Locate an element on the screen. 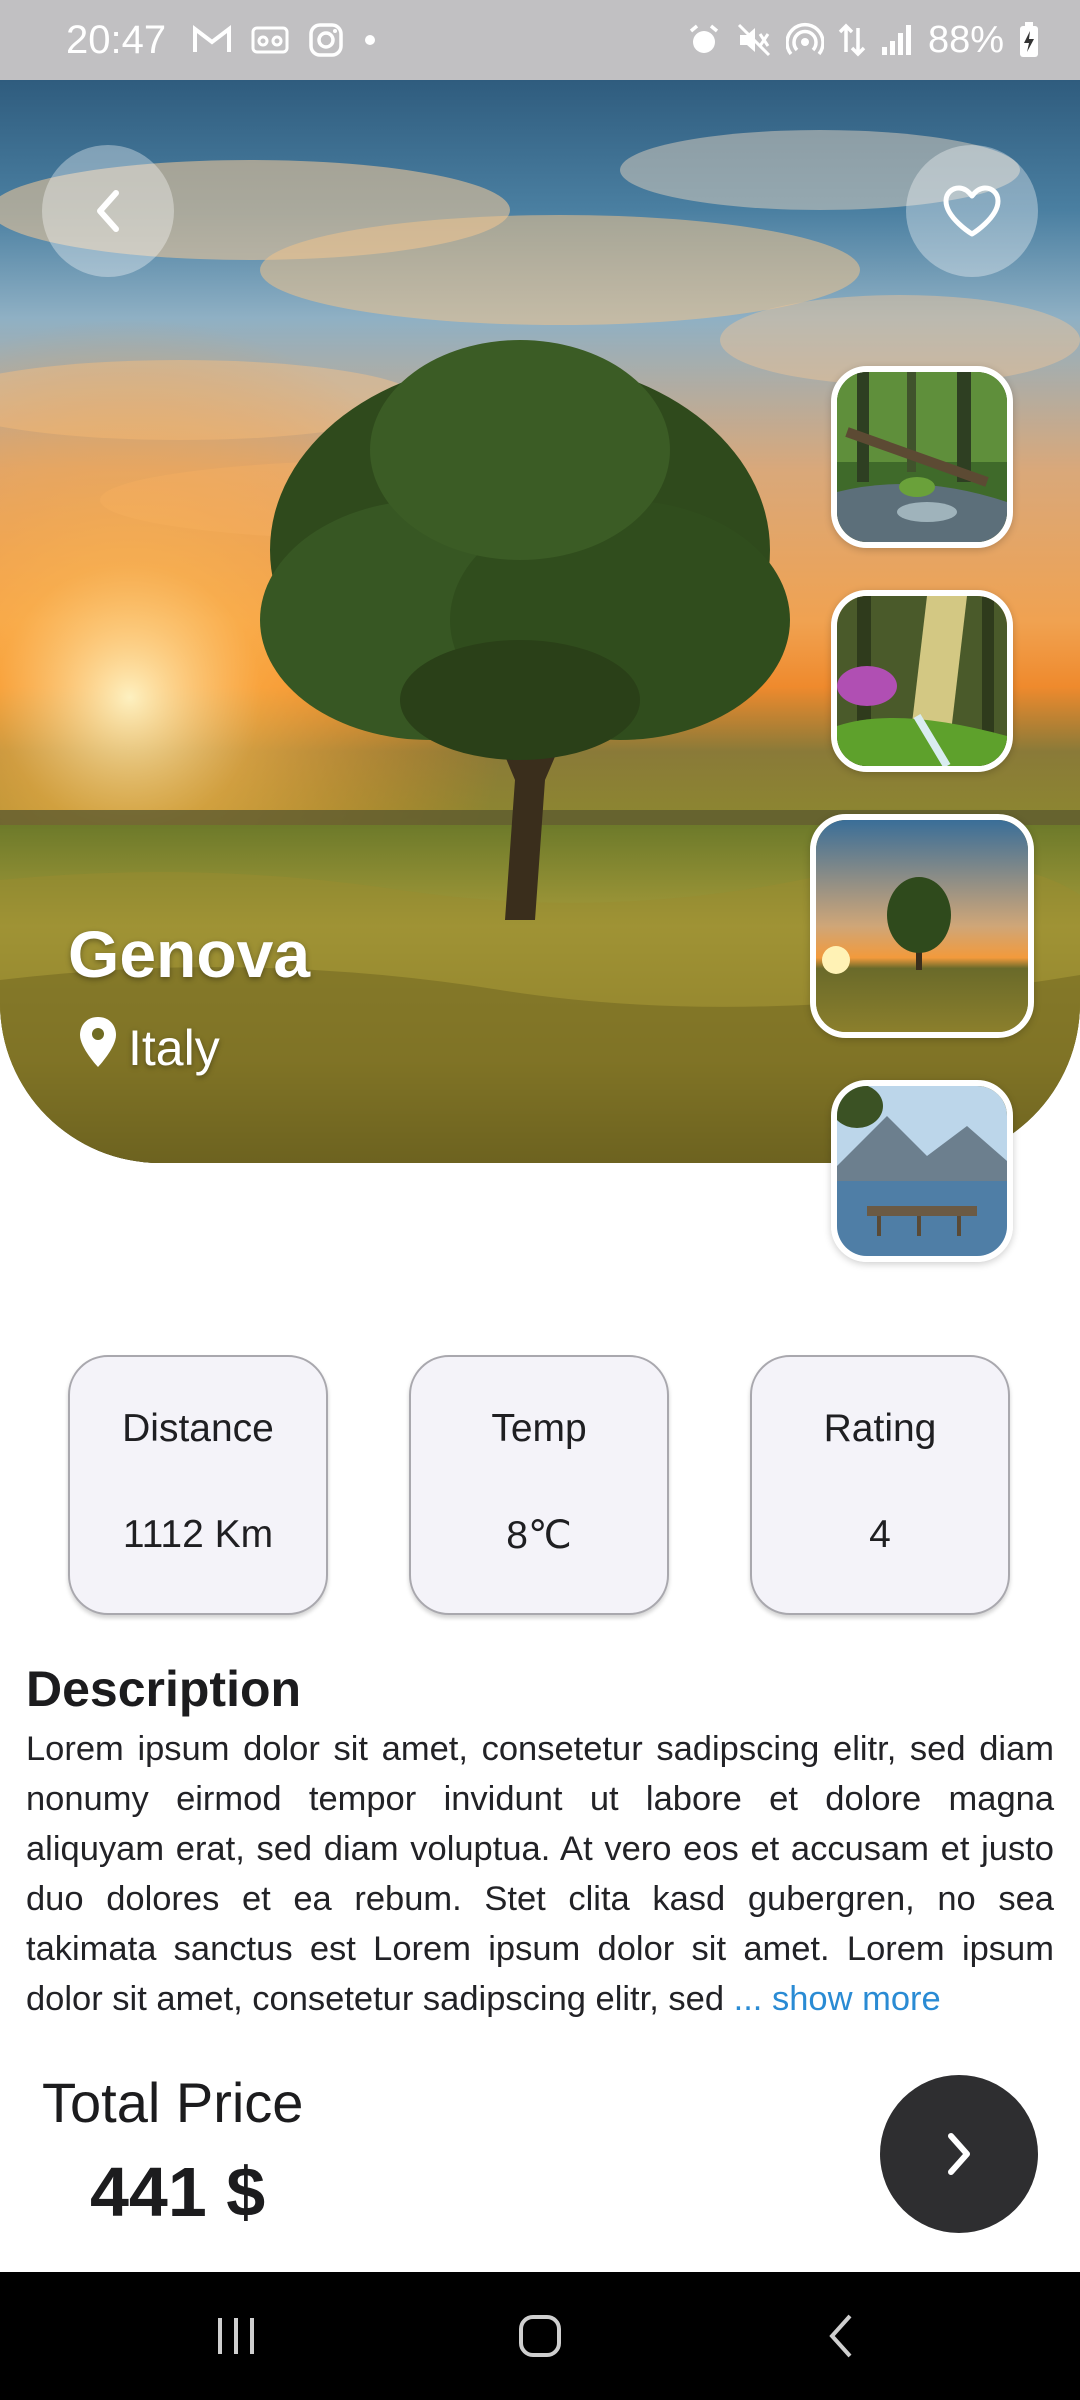 The image size is (1080, 2400). forest-stream-image is located at coordinates (922, 457).